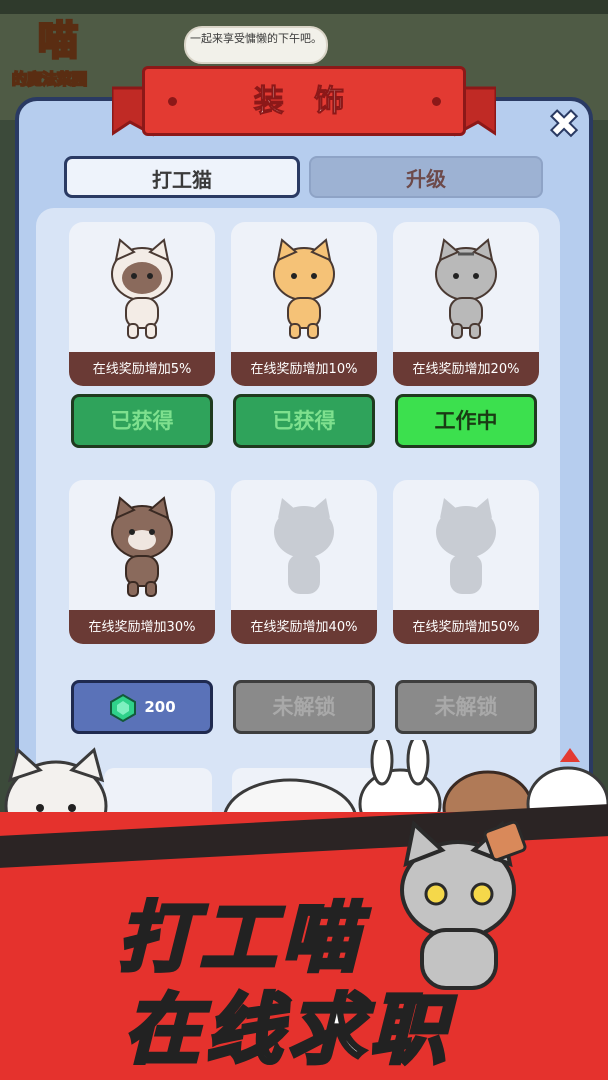 Image resolution: width=608 pixels, height=1080 pixels. Describe the element at coordinates (123, 707) in the screenshot. I see `gem-icon` at that location.